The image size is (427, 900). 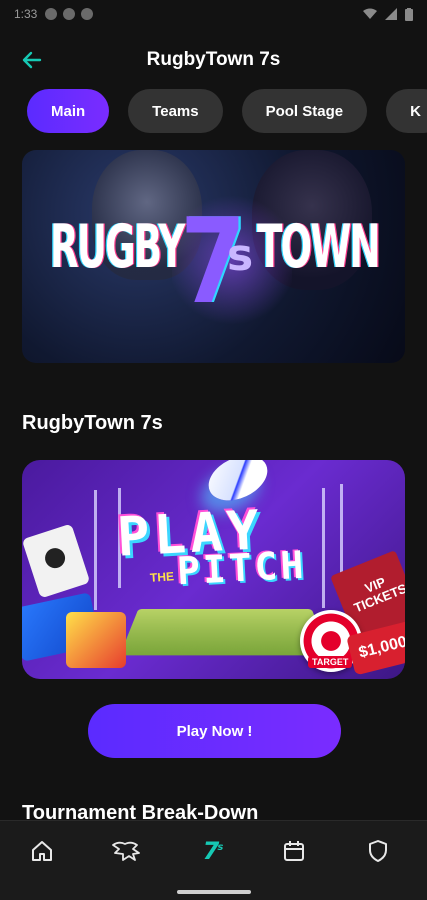 I want to click on page-title: RugbyTown 7s, so click(x=213, y=59).